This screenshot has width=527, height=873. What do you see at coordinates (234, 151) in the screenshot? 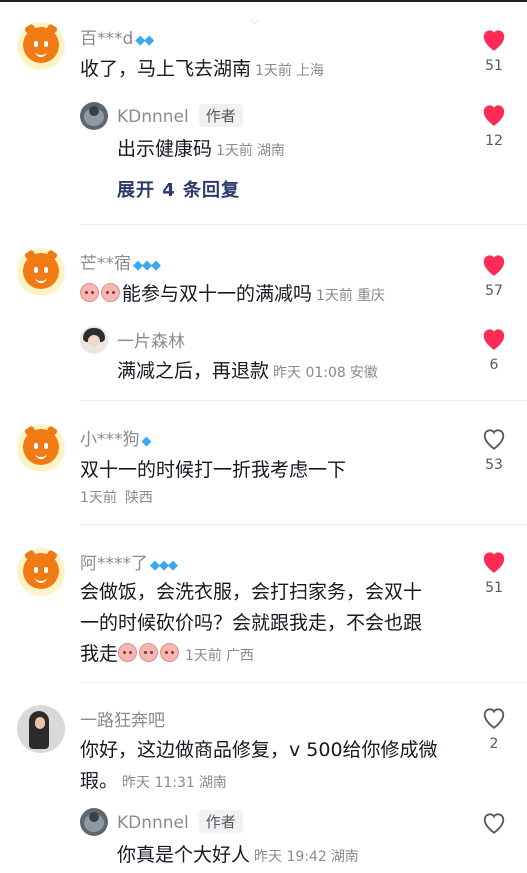
I see `reply-time: 1天前` at bounding box center [234, 151].